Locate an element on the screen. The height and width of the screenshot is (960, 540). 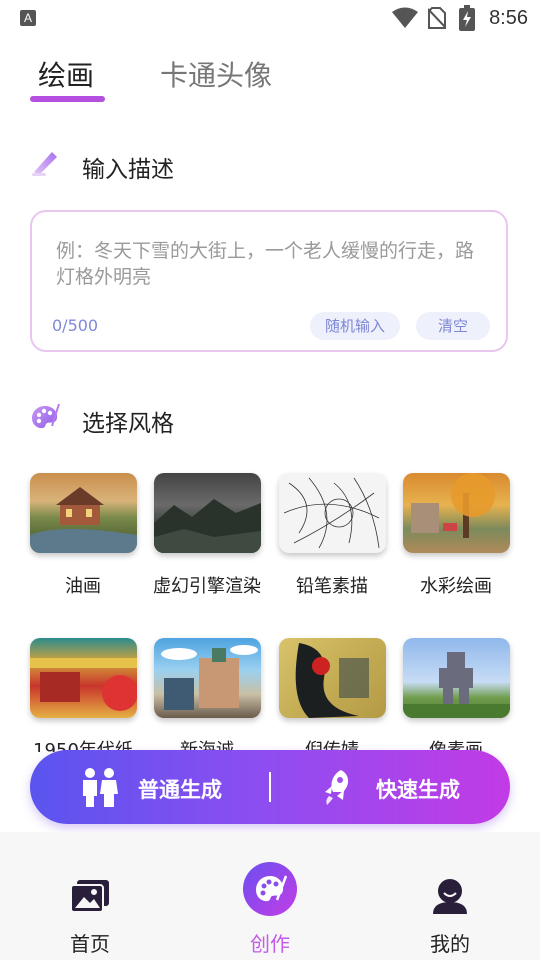
style-label: 油画 is located at coordinates (83, 586).